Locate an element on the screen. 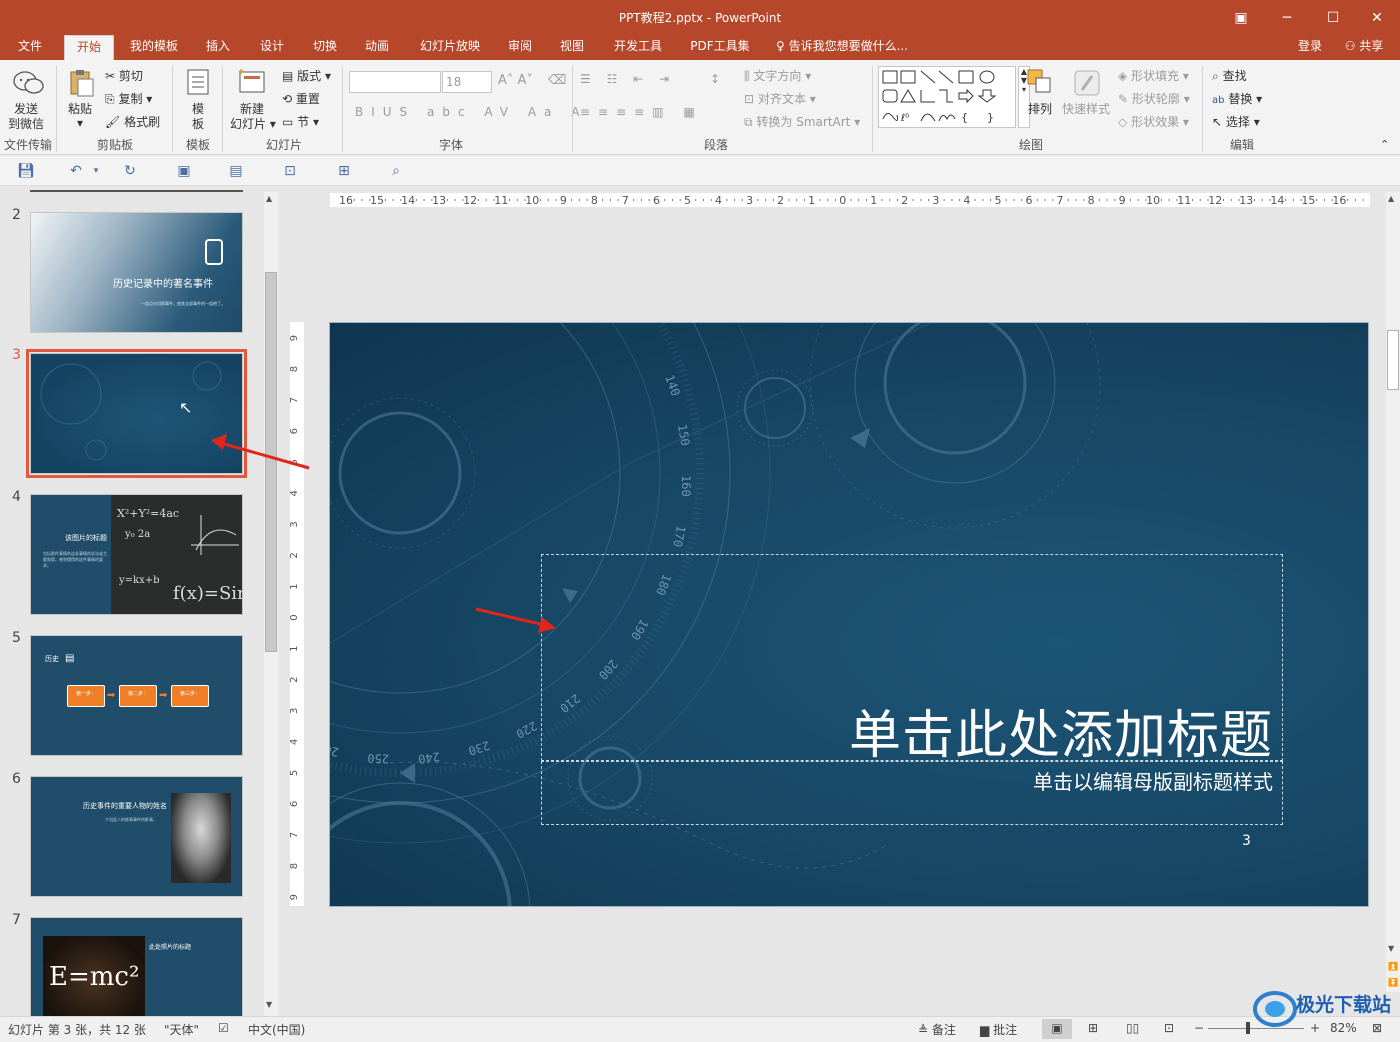 This screenshot has width=1400, height=1042. present-icon: ⊡ is located at coordinates (290, 171).